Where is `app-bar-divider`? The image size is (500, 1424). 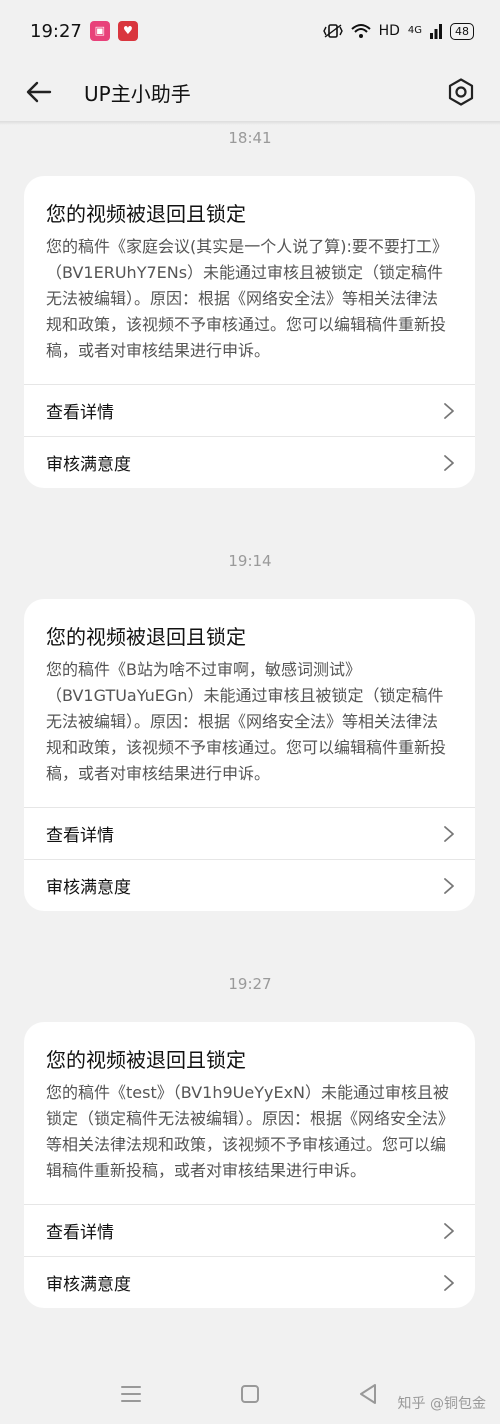
app-bar-divider is located at coordinates (250, 123).